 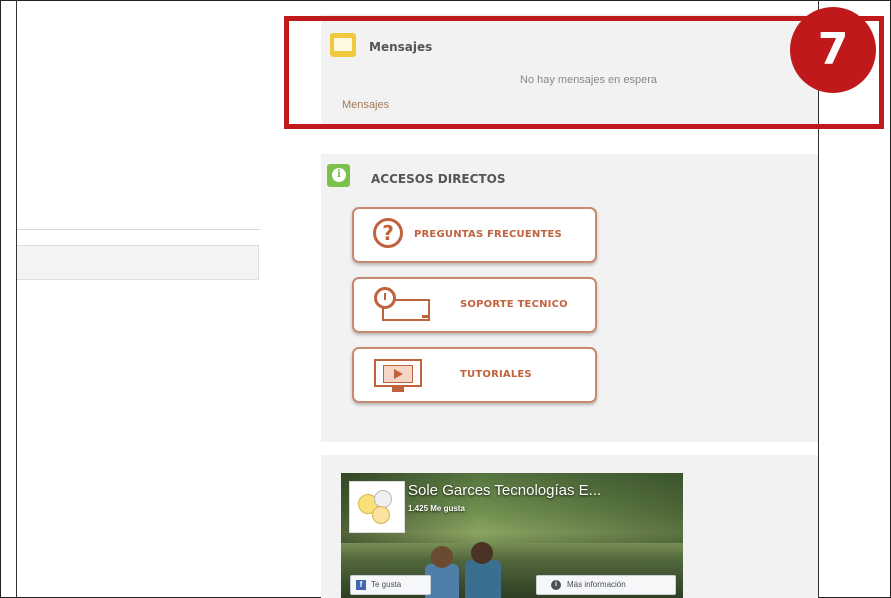 I want to click on info-circle-icon: i, so click(x=556, y=585).